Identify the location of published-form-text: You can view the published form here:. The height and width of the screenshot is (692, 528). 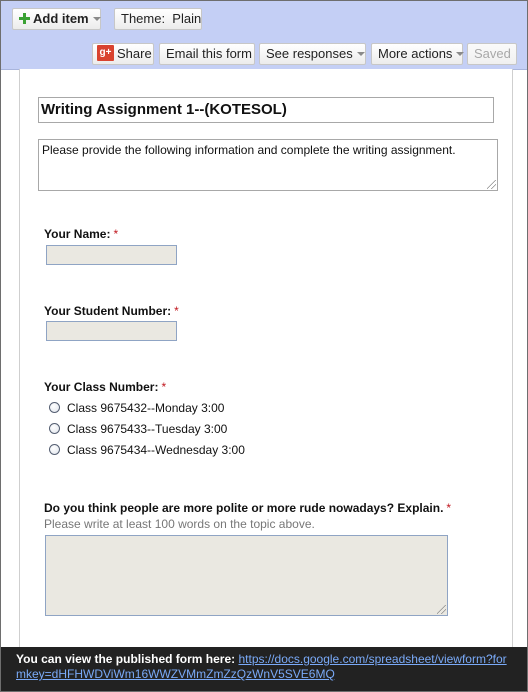
(126, 659).